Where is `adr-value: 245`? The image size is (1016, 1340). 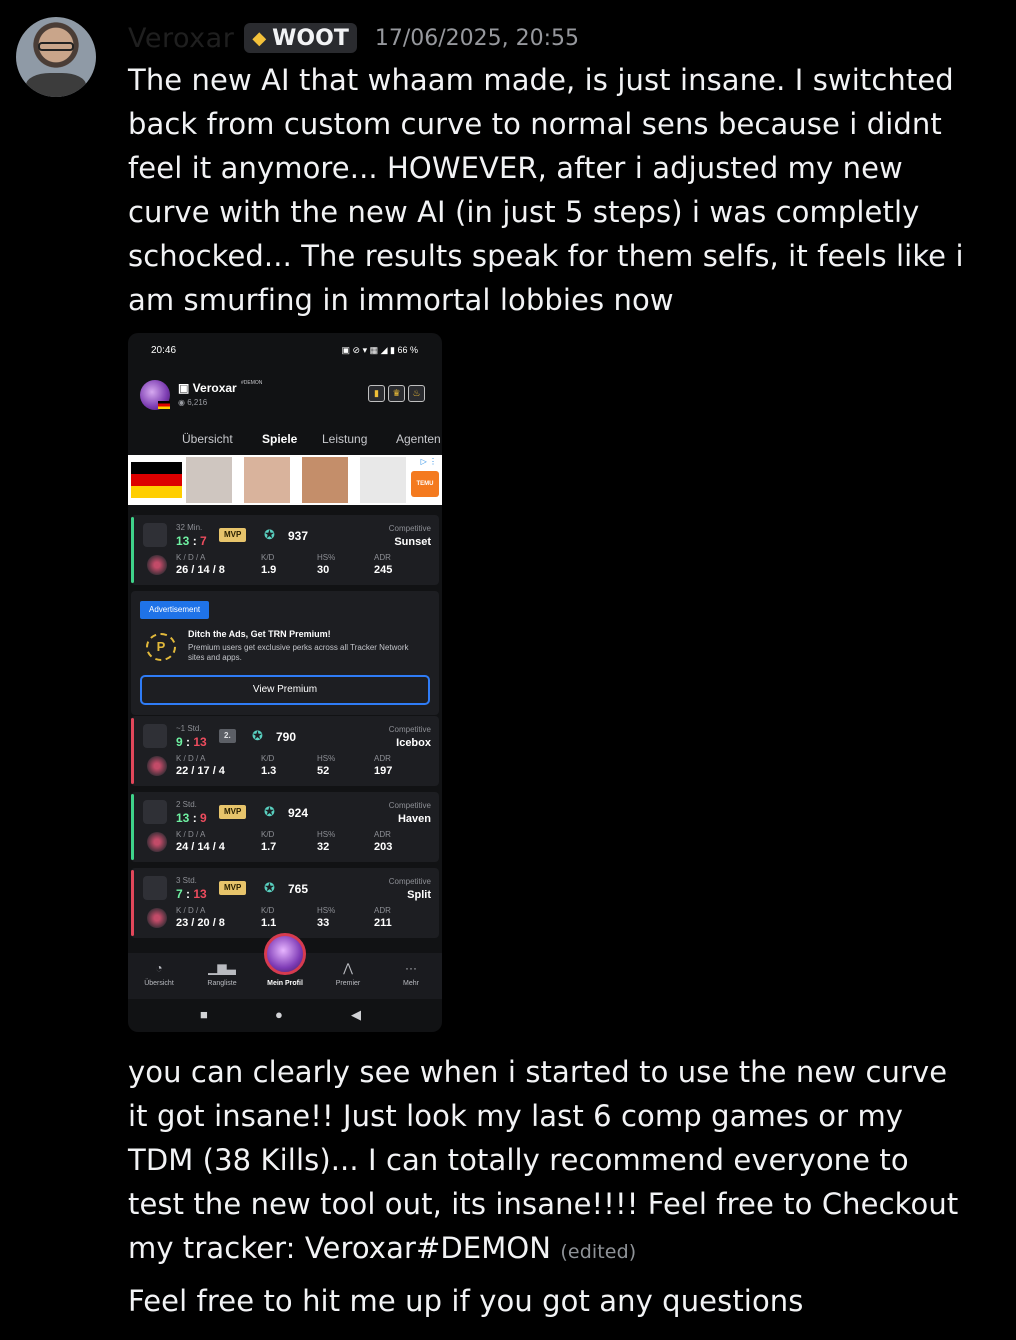
adr-value: 245 is located at coordinates (383, 570).